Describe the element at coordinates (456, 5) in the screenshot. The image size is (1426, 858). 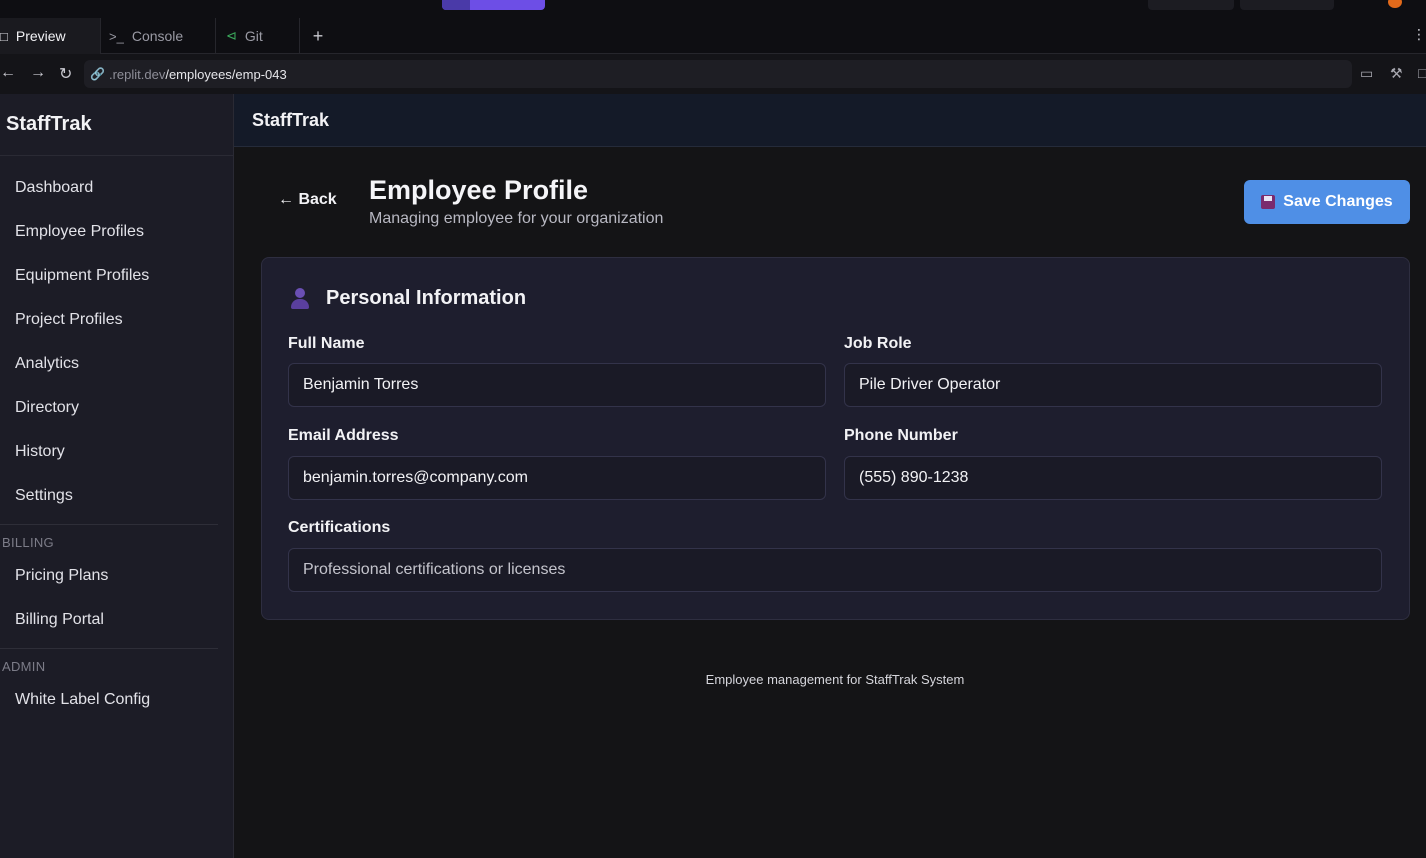
I see `workspace-pill-icon` at that location.